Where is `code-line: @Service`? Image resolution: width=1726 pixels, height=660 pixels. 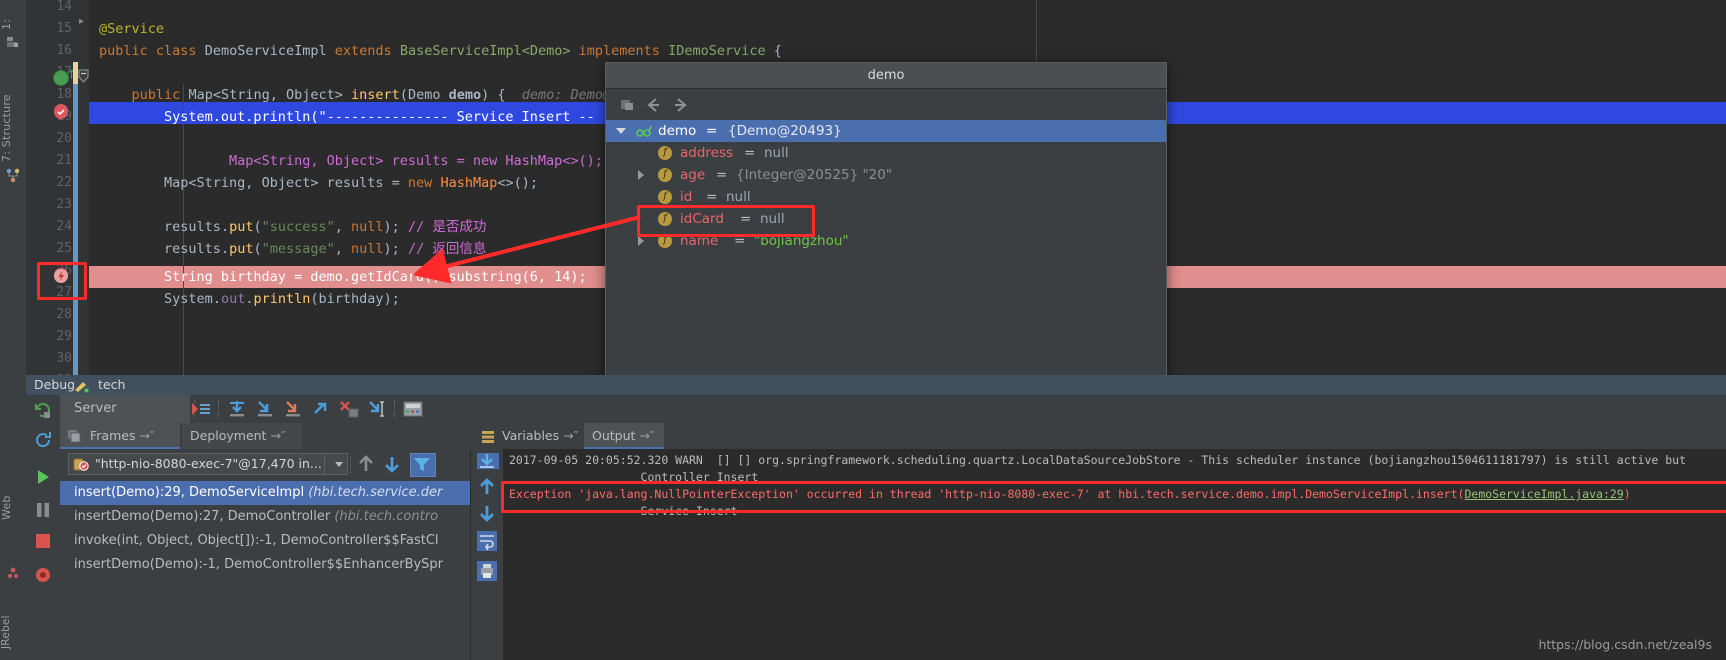
code-line: @Service is located at coordinates (907, 29).